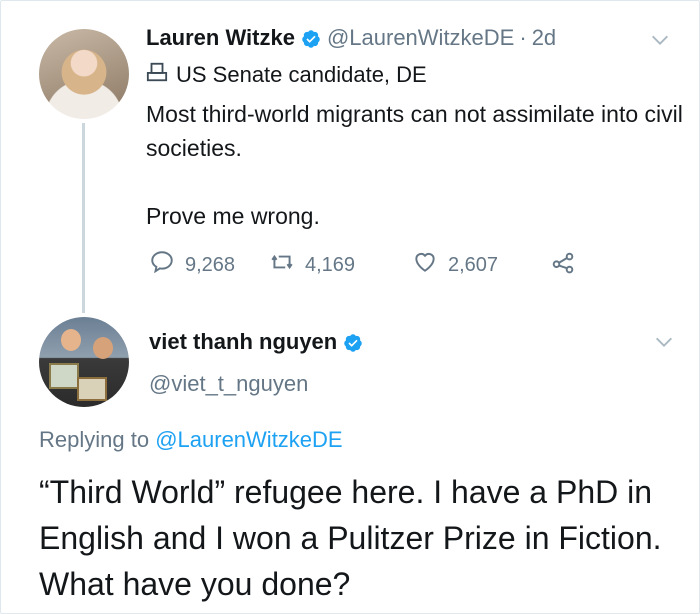  What do you see at coordinates (248, 439) in the screenshot?
I see `replying-handle-link: @LaurenWitzkeDE` at bounding box center [248, 439].